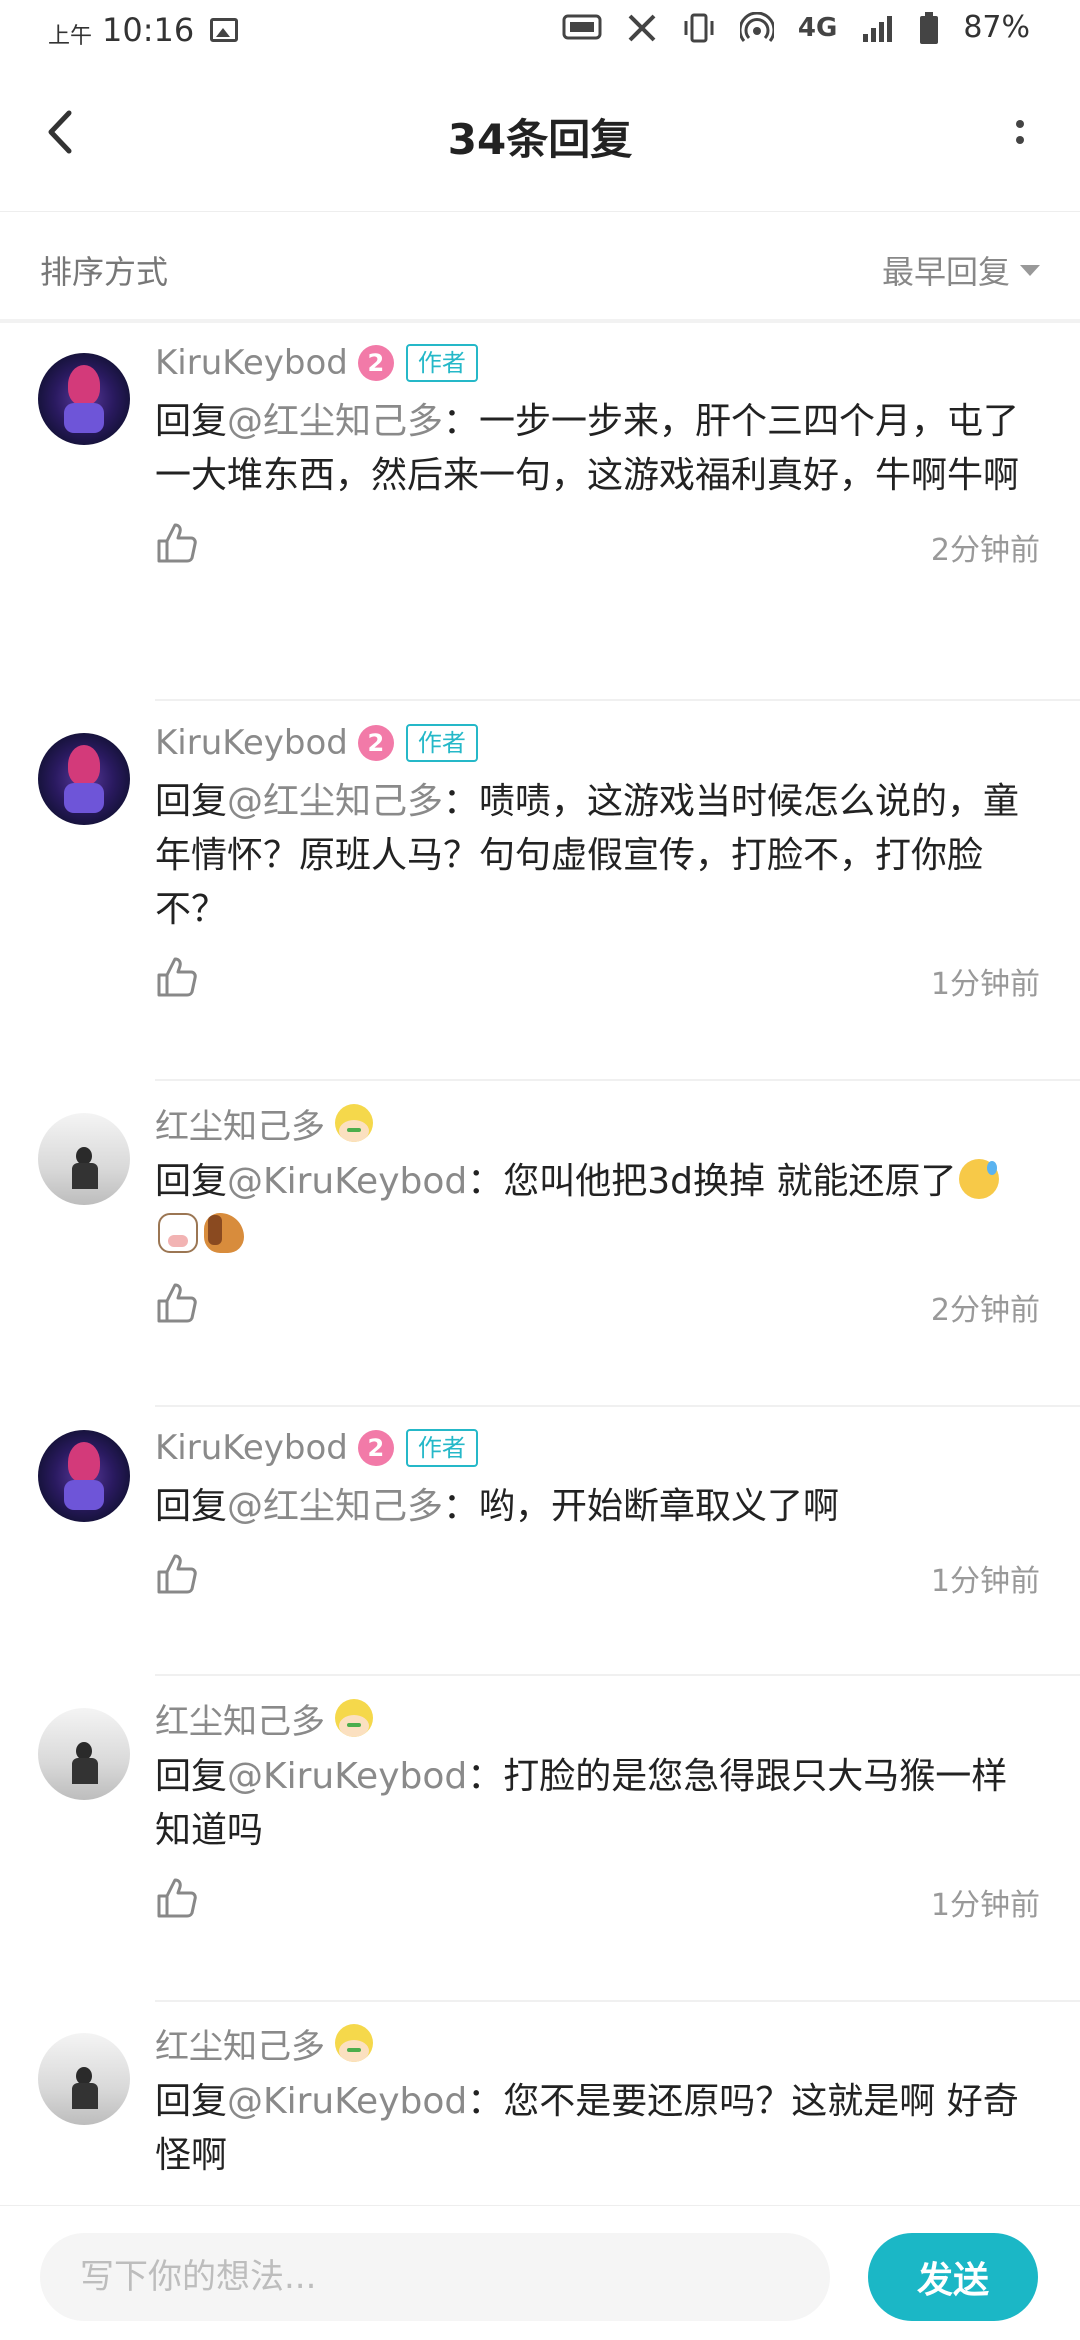 This screenshot has width=1080, height=2340. Describe the element at coordinates (979, 1179) in the screenshot. I see `sweat-smile-emoji-icon` at that location.